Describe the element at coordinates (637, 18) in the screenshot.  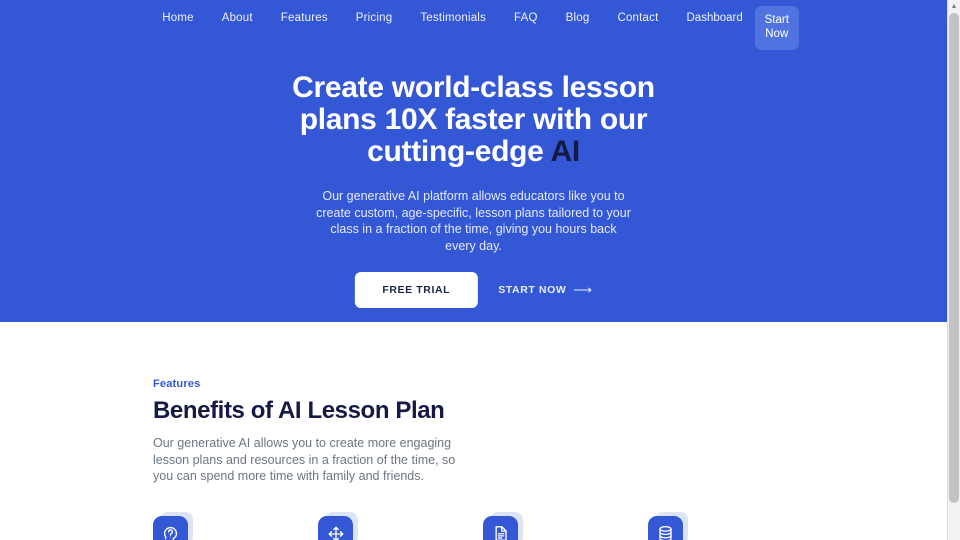
I see `nav-link-contact: Contact` at that location.